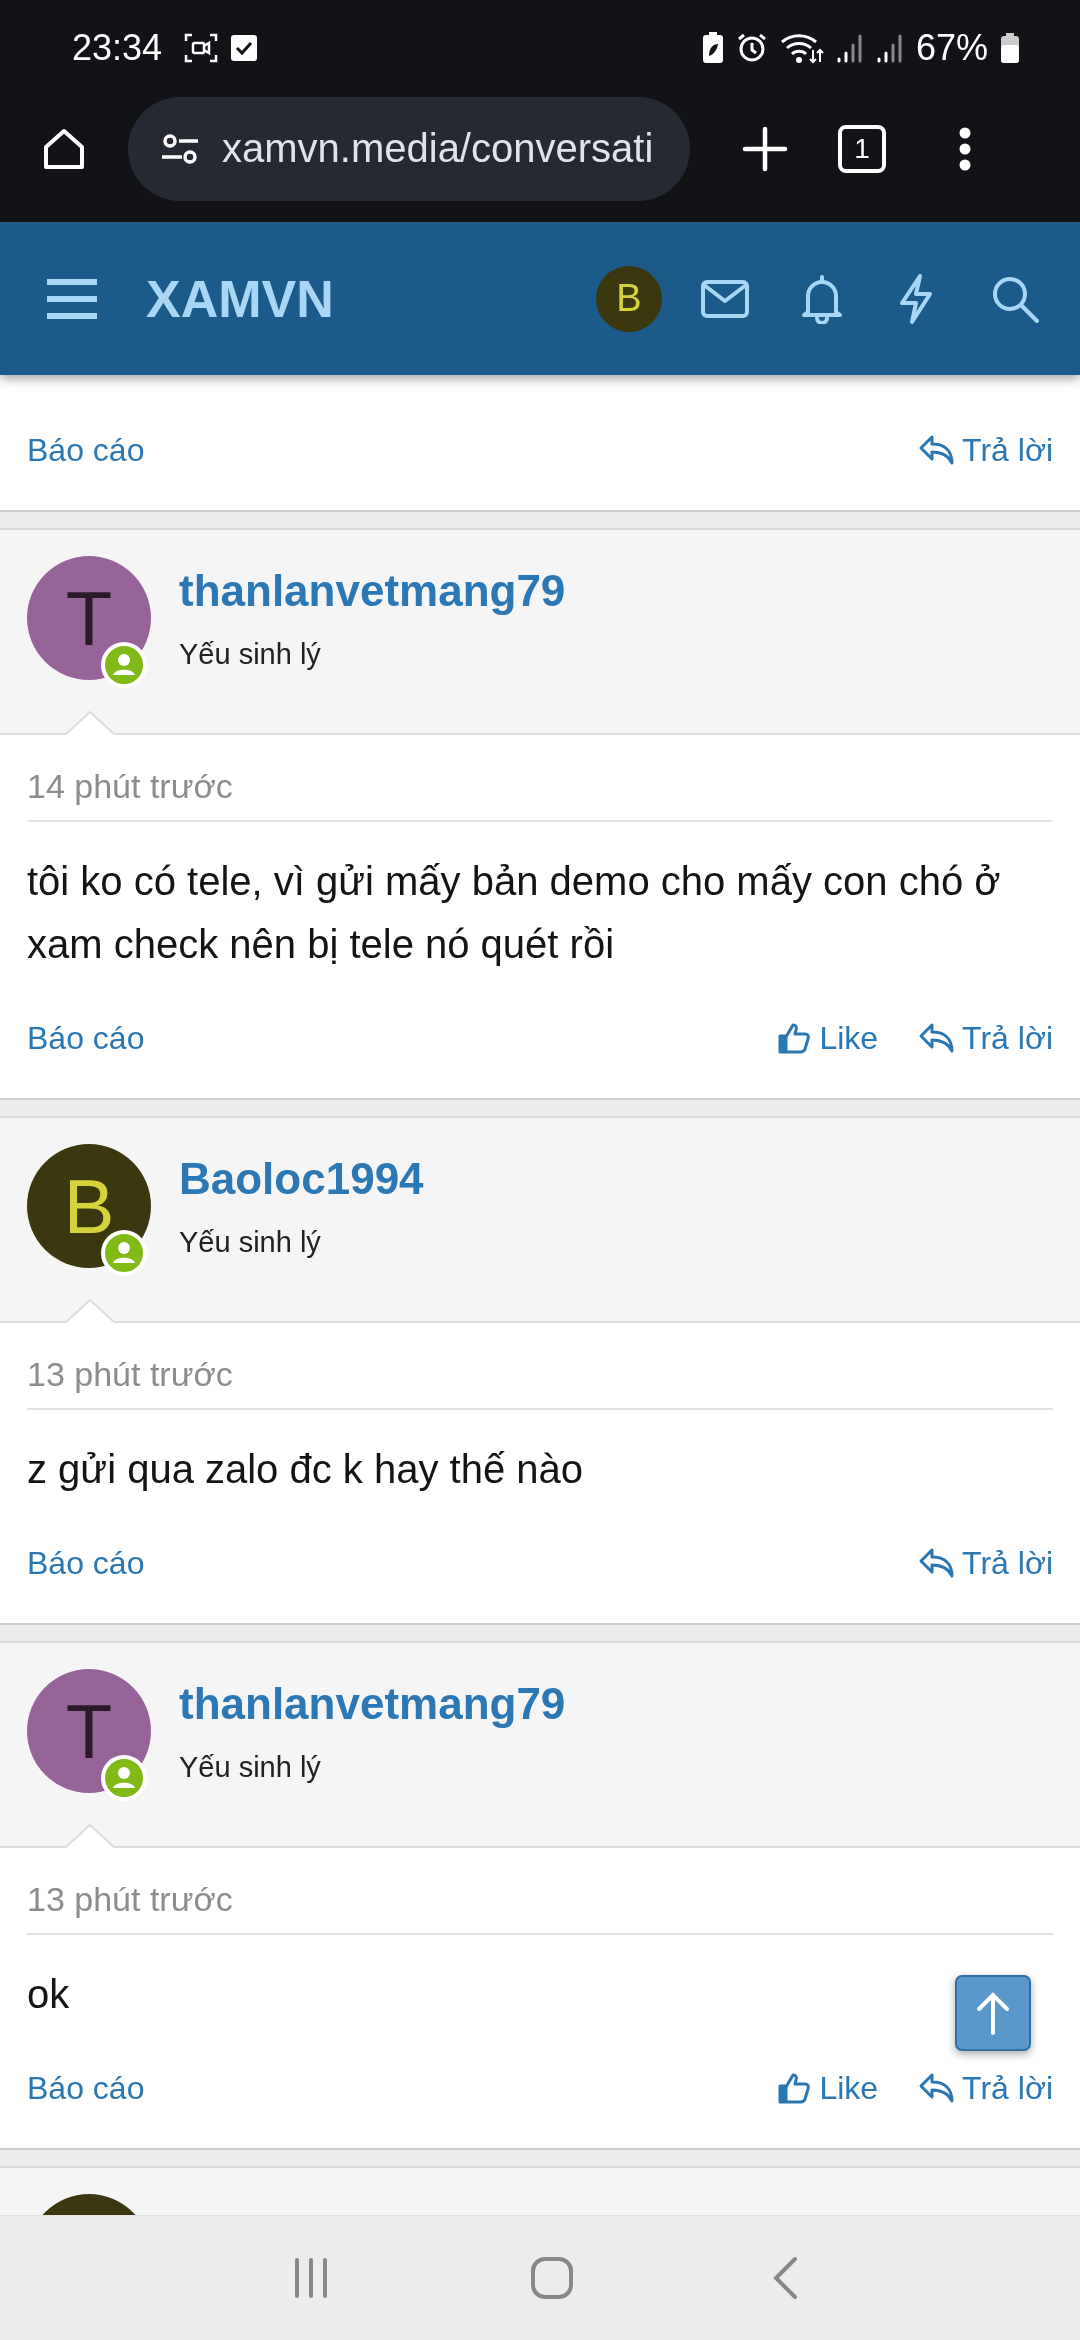 This screenshot has width=1080, height=2340. I want to click on bell-icon, so click(822, 298).